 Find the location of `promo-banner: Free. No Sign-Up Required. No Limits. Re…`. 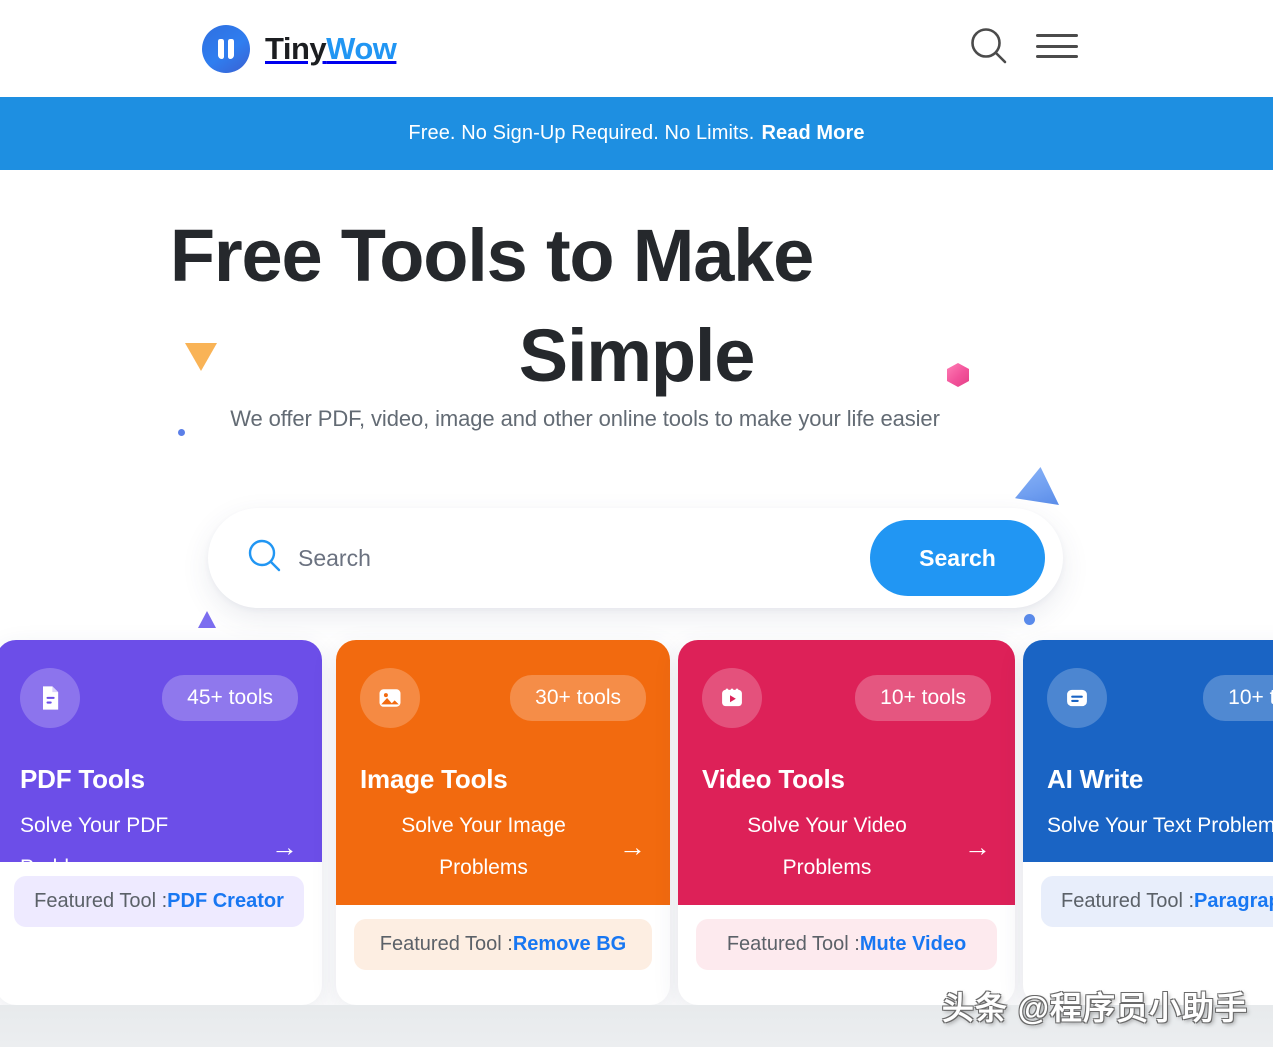

promo-banner: Free. No Sign-Up Required. No Limits. Re… is located at coordinates (636, 133).